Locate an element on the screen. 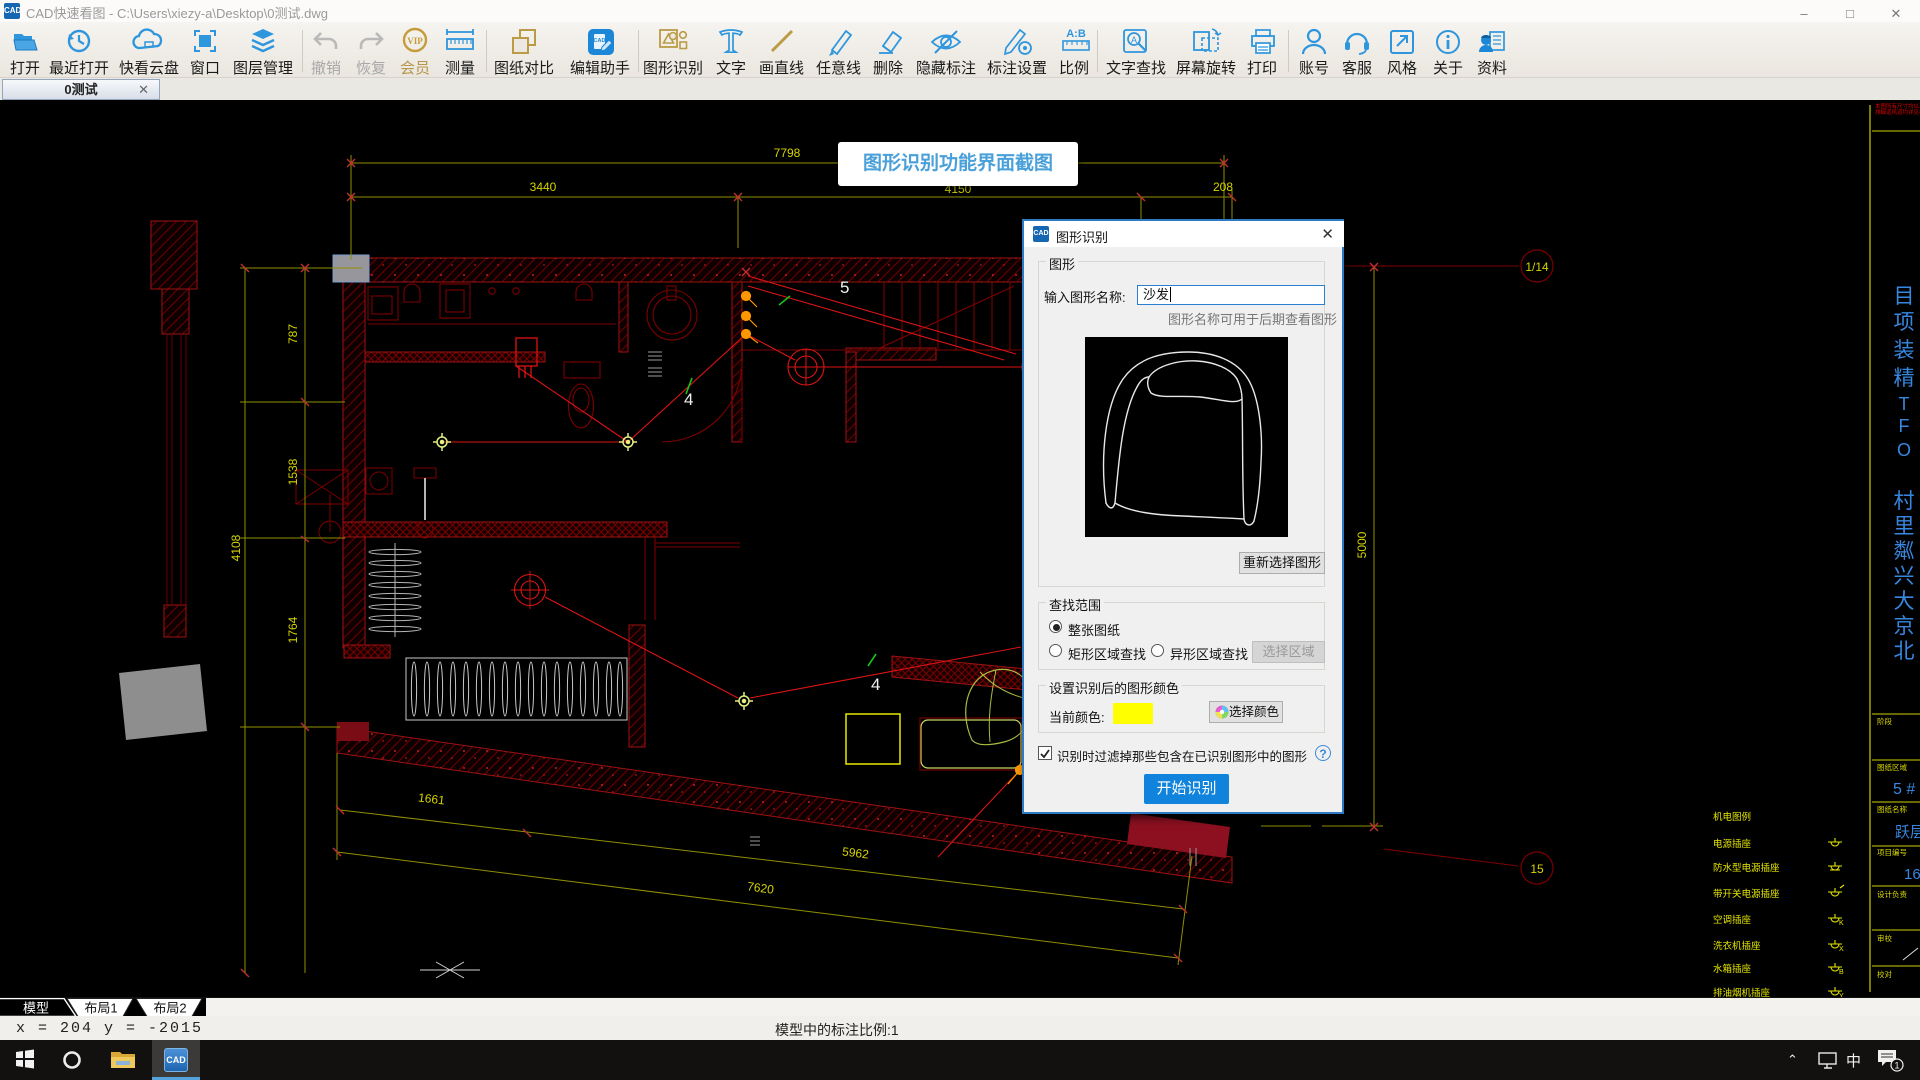  svg-text: F is located at coordinates (1904, 426).